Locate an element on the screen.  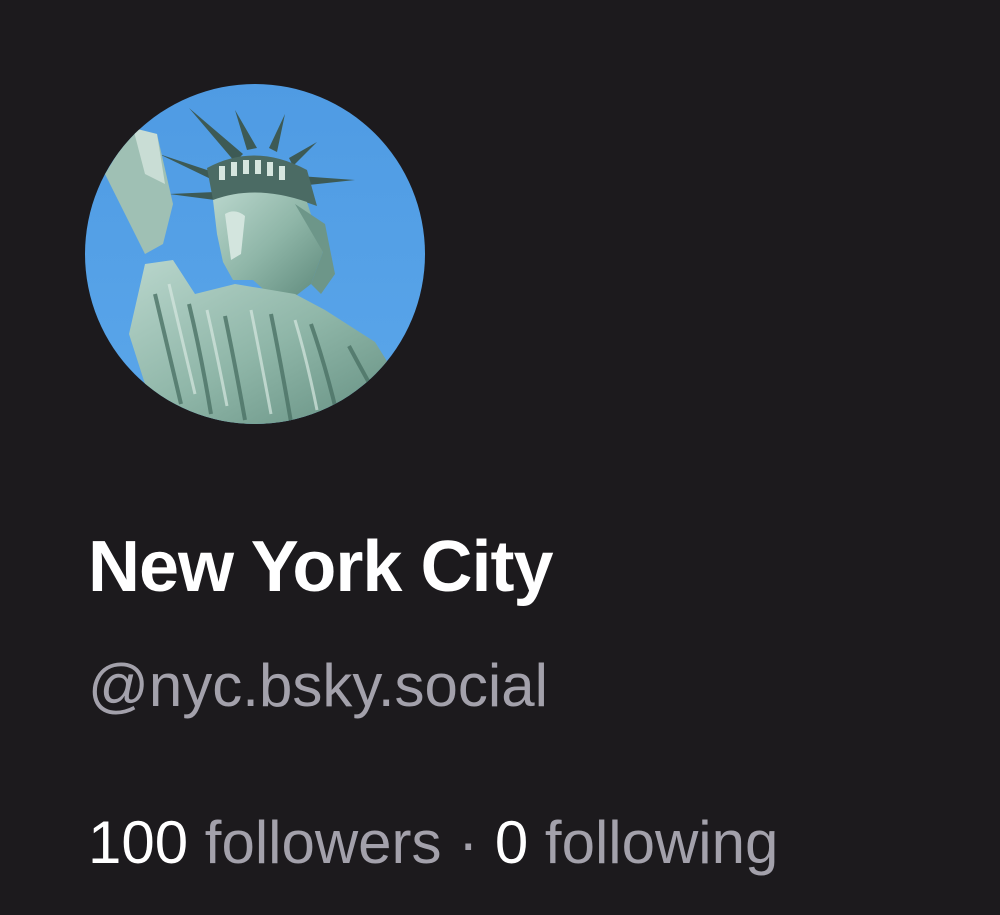
followers-label: followers is located at coordinates (323, 842).